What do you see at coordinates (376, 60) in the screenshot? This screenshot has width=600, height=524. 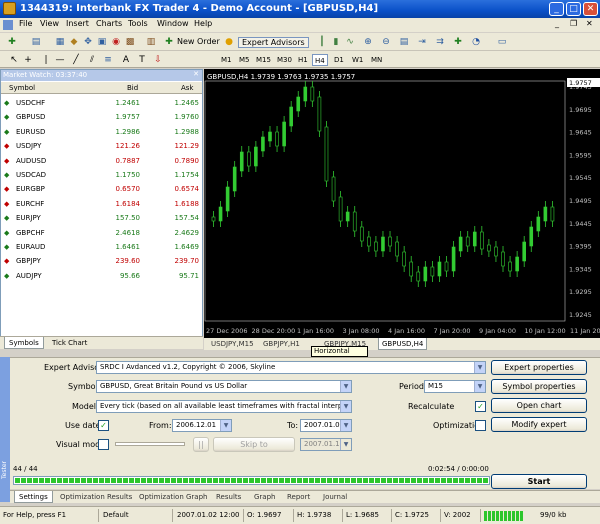 I see `tf-mn: MN` at bounding box center [376, 60].